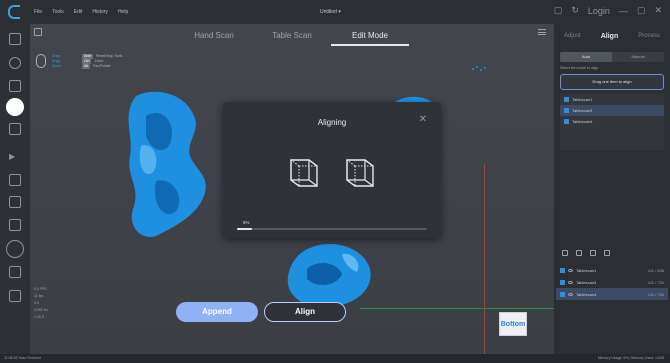 The width and height of the screenshot is (670, 363). What do you see at coordinates (15, 189) in the screenshot?
I see `left-toolbar: ▶` at bounding box center [15, 189].